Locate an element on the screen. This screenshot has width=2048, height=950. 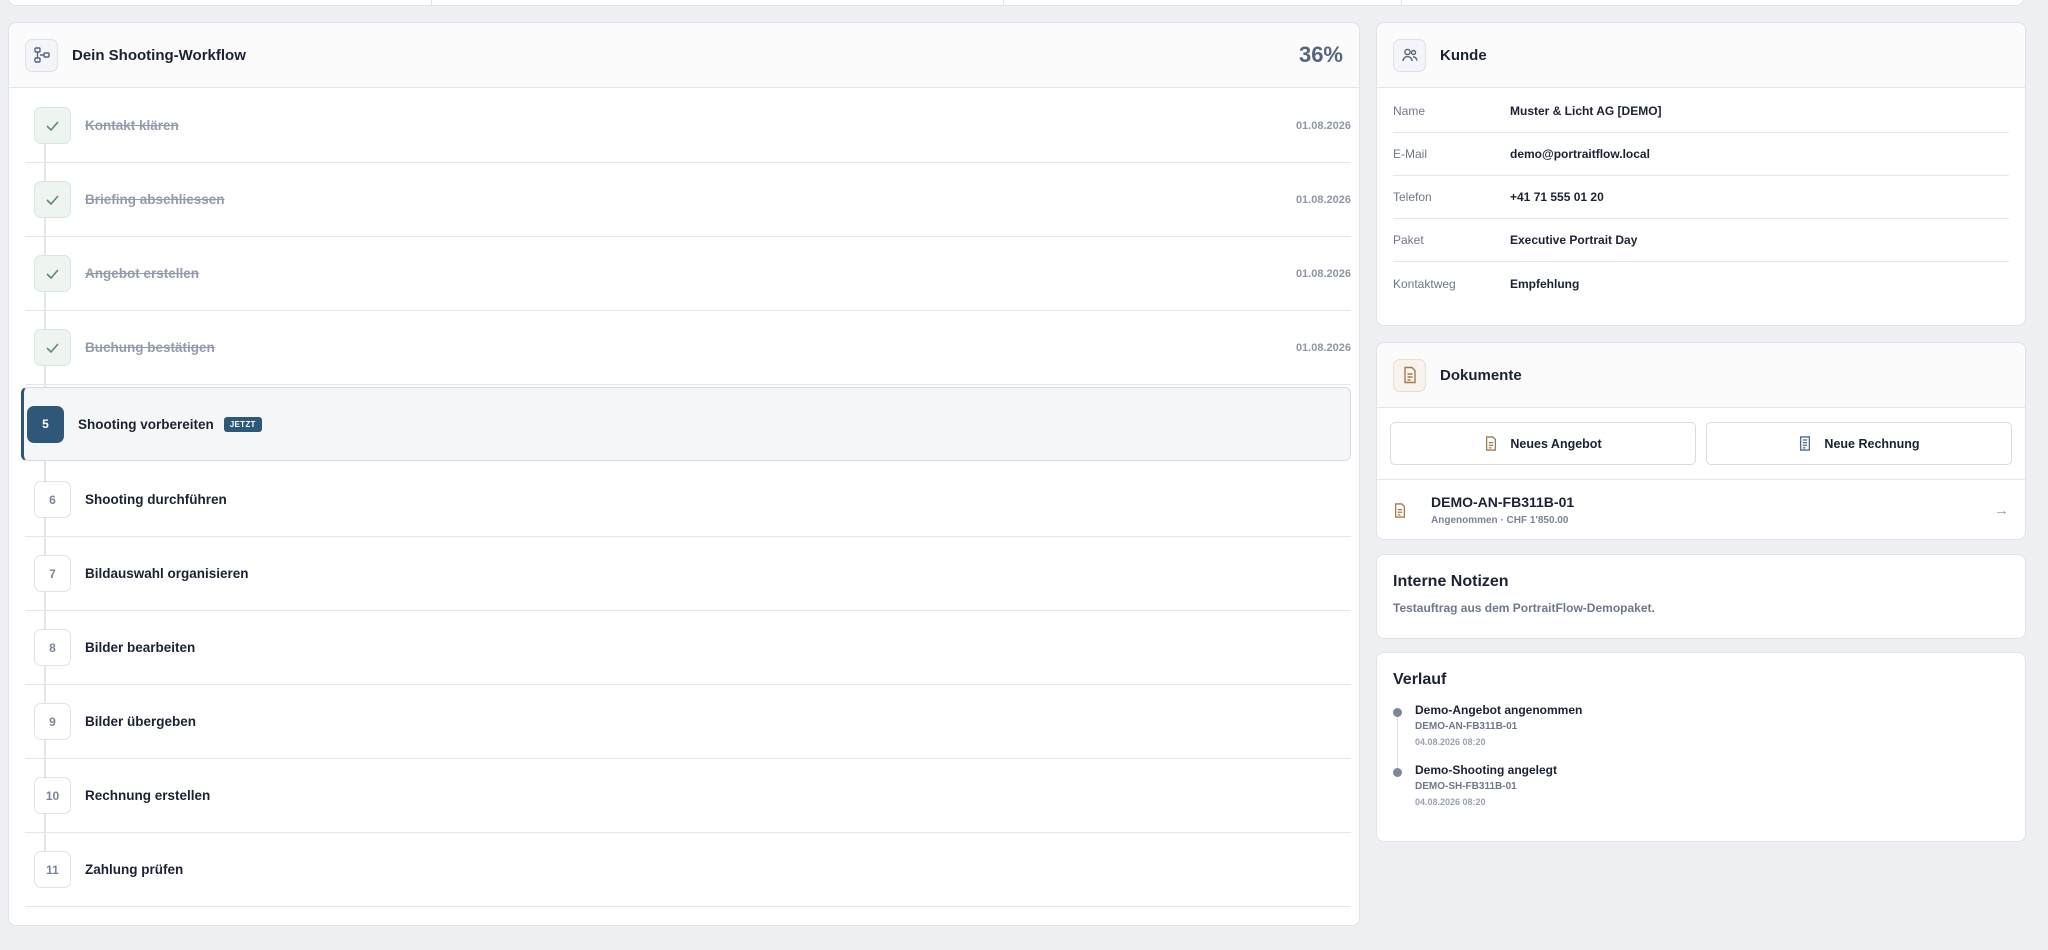
step-label: Angebot erstellen is located at coordinates (690, 273).